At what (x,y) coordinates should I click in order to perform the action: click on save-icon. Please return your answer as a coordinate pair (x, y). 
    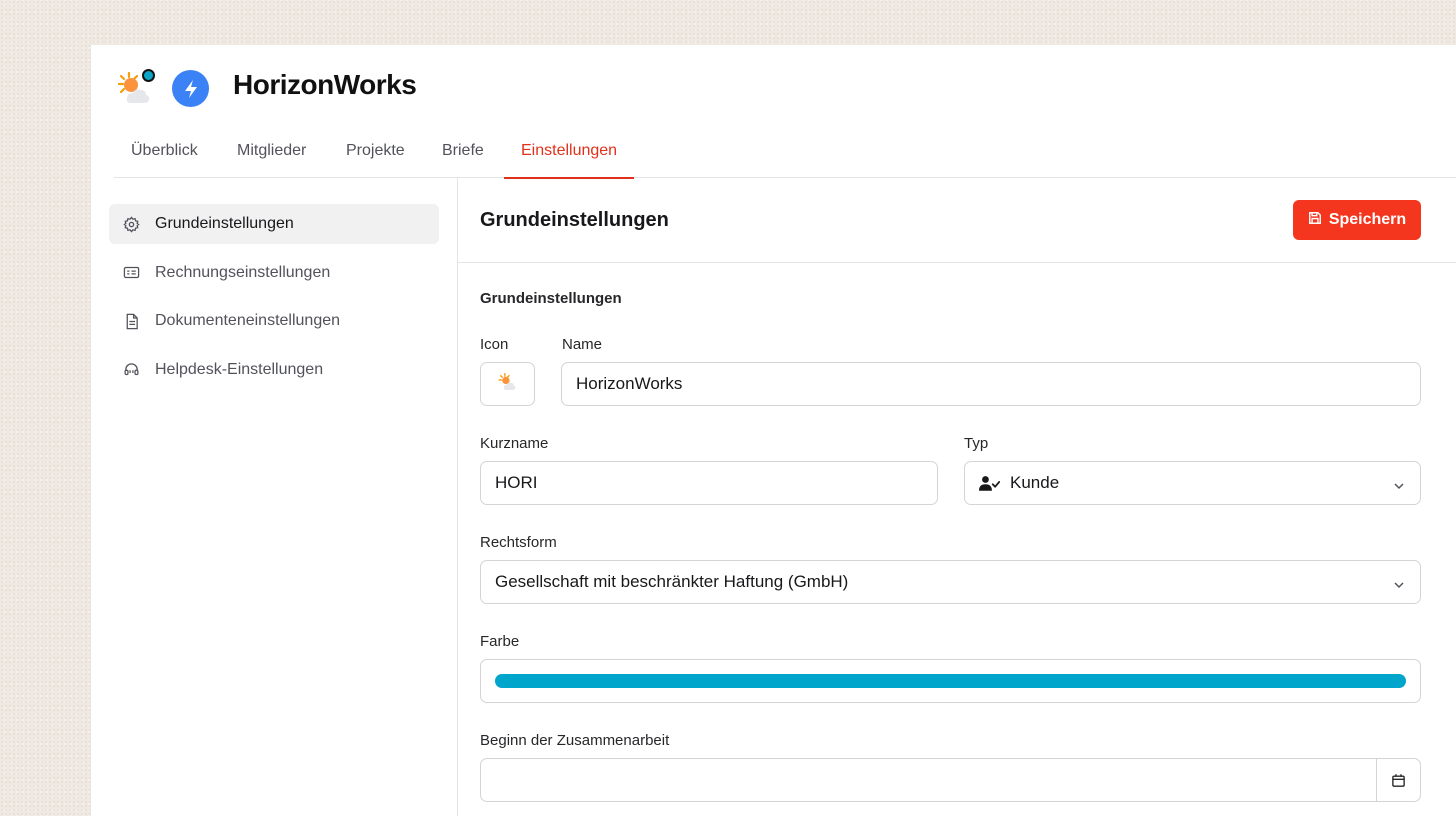
    Looking at the image, I should click on (1315, 220).